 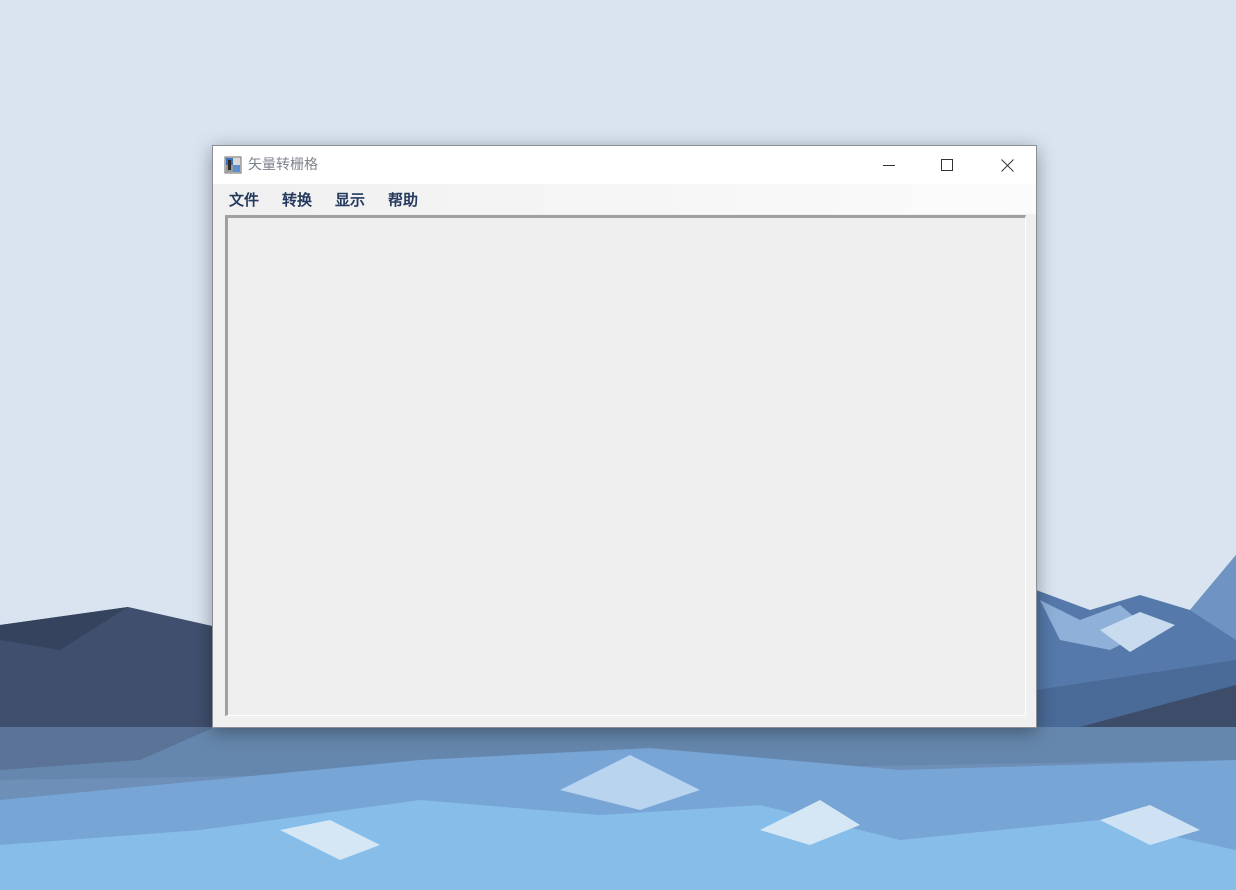 I want to click on title-bar: 矢量转栅格, so click(x=624, y=165).